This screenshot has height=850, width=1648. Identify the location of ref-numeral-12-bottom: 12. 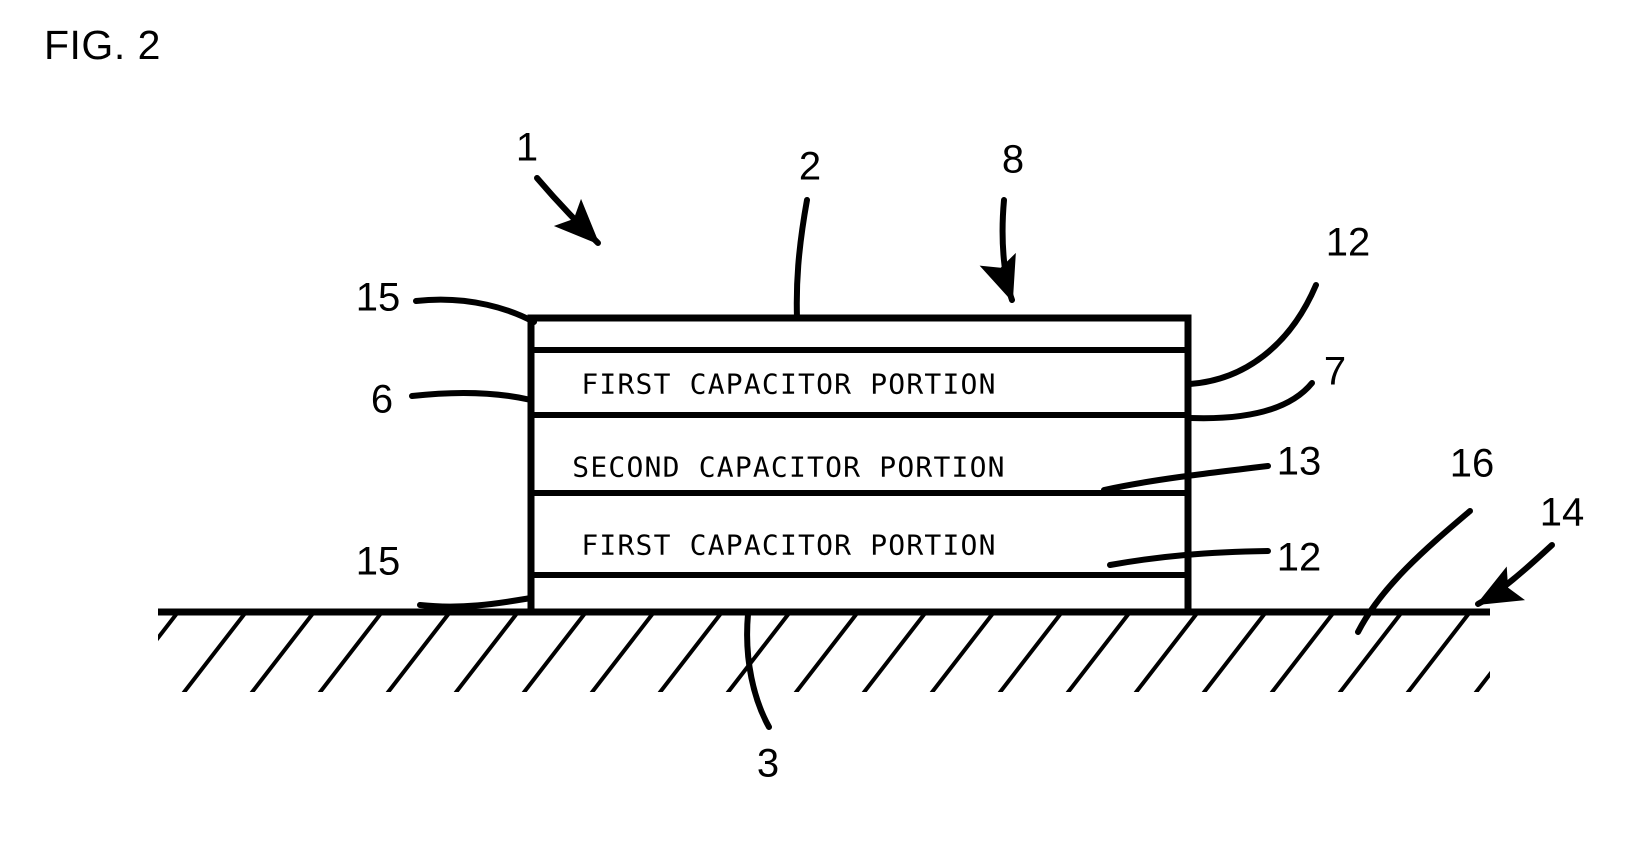
(1299, 557).